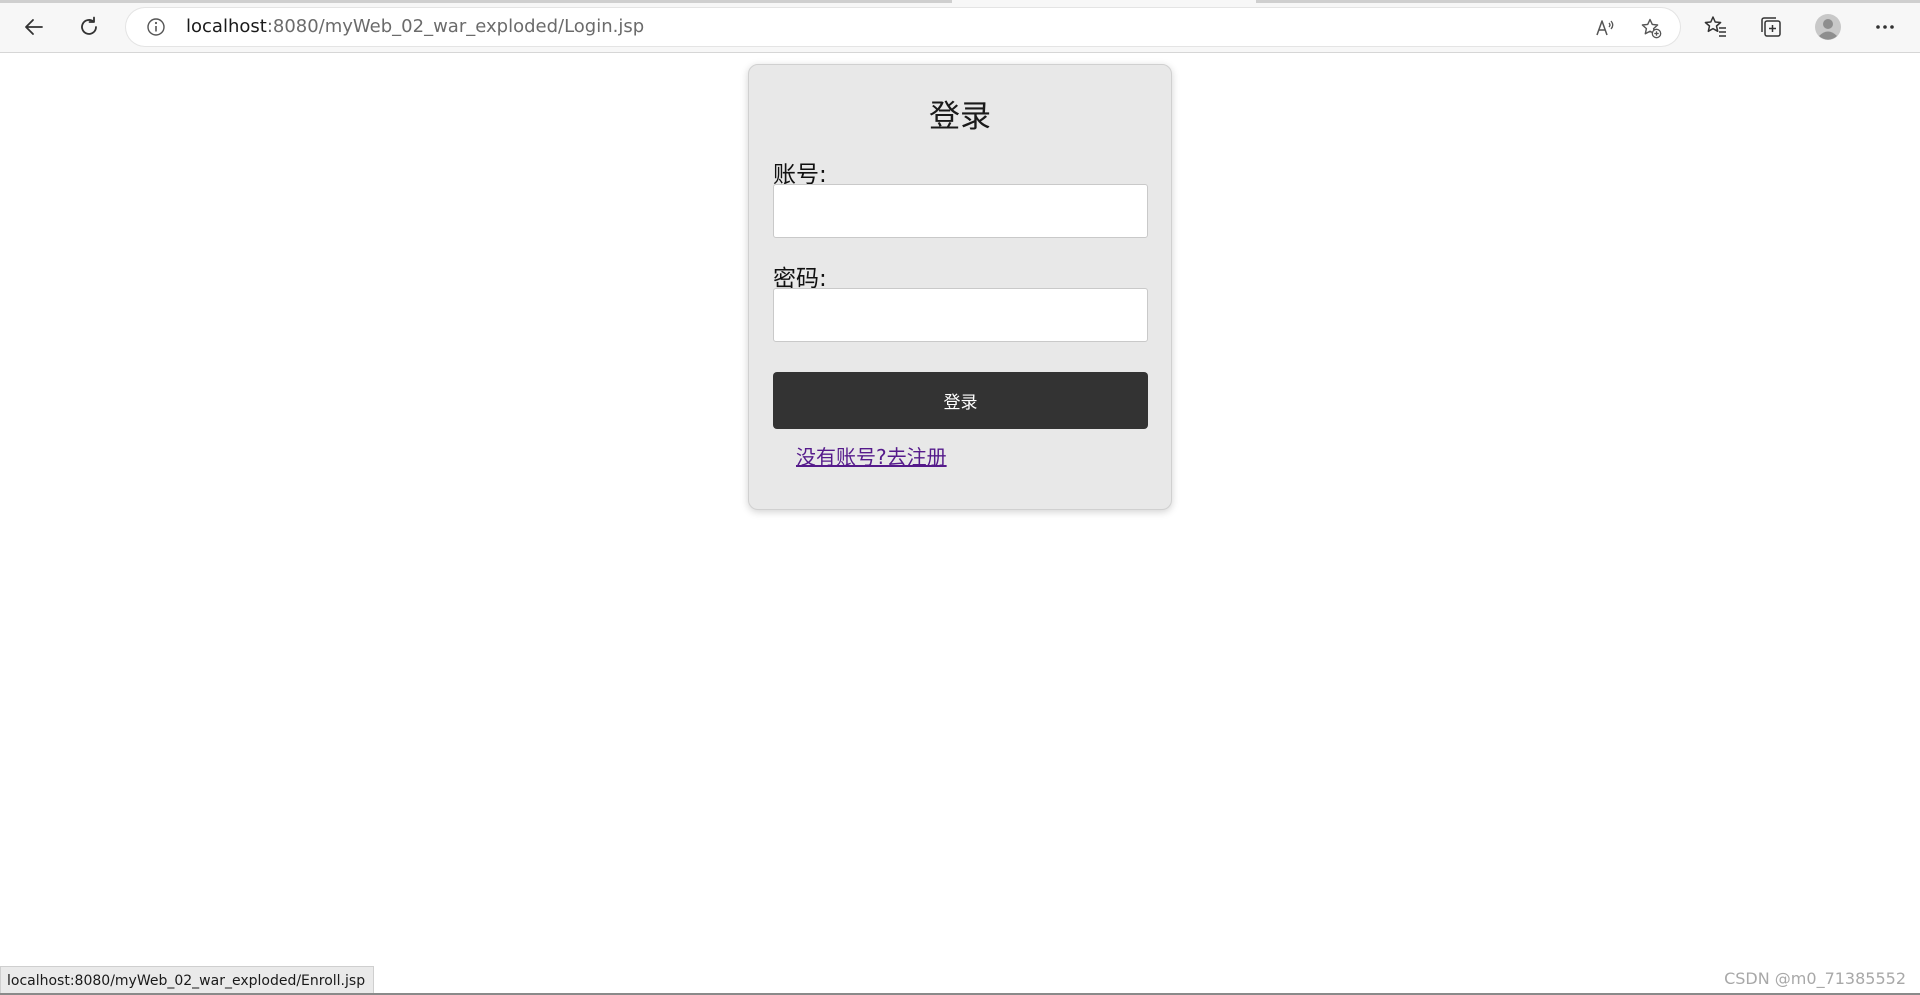  Describe the element at coordinates (871, 455) in the screenshot. I see `register-link: 没有账号?去注册` at that location.